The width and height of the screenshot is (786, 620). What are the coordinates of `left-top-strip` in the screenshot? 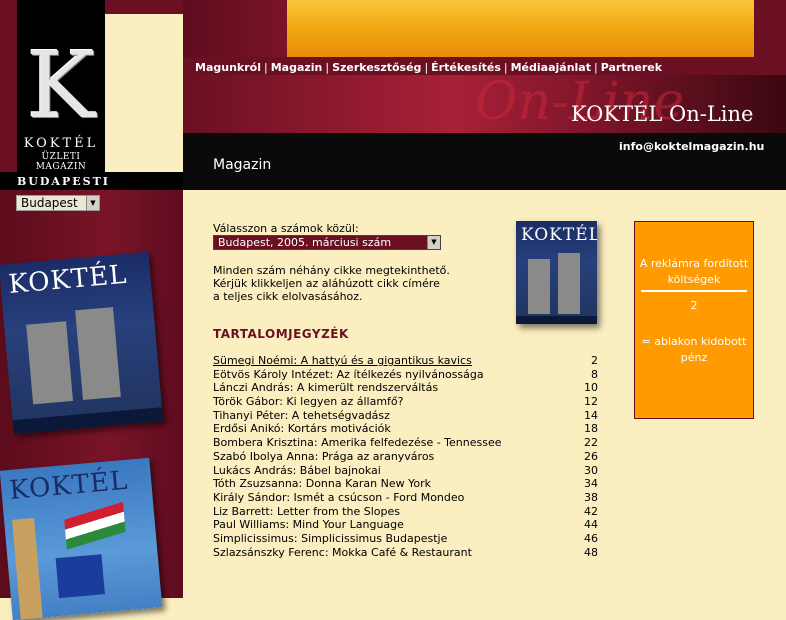 It's located at (8, 86).